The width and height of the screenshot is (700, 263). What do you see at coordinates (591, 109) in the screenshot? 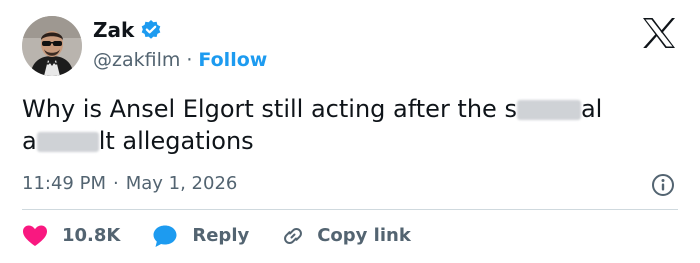
I see `tweet-text-part-2: al` at bounding box center [591, 109].